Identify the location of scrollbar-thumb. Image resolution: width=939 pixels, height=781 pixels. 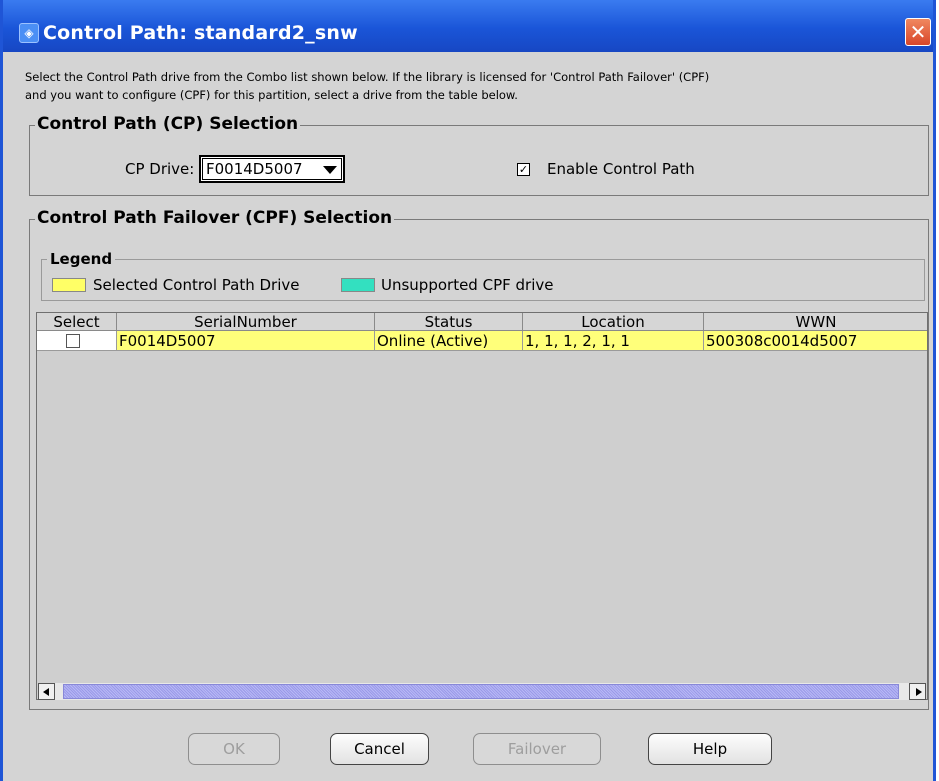
(481, 691).